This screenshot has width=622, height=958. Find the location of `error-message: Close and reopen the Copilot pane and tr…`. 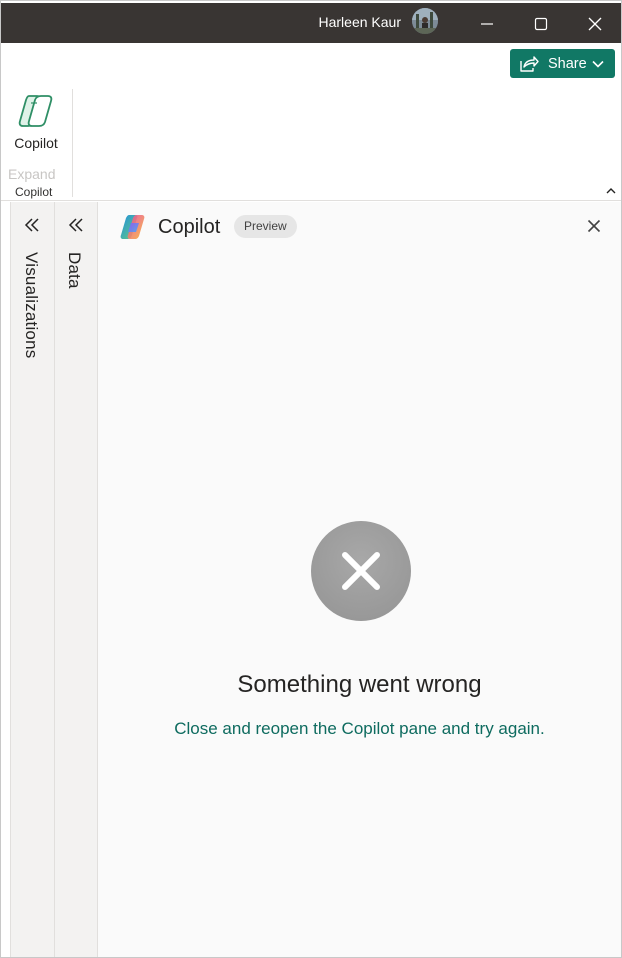

error-message: Close and reopen the Copilot pane and tr… is located at coordinates (359, 728).